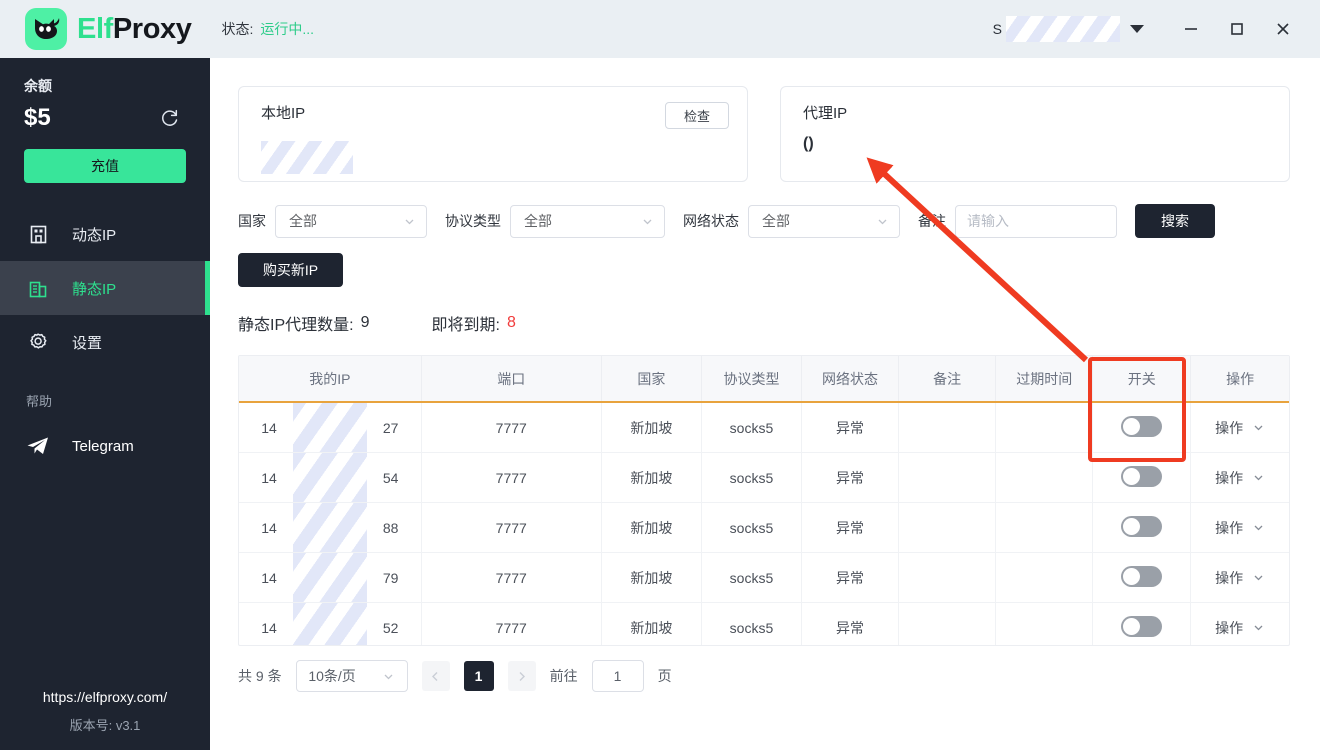 The width and height of the screenshot is (1320, 750). I want to click on cell-port: 7777, so click(511, 527).